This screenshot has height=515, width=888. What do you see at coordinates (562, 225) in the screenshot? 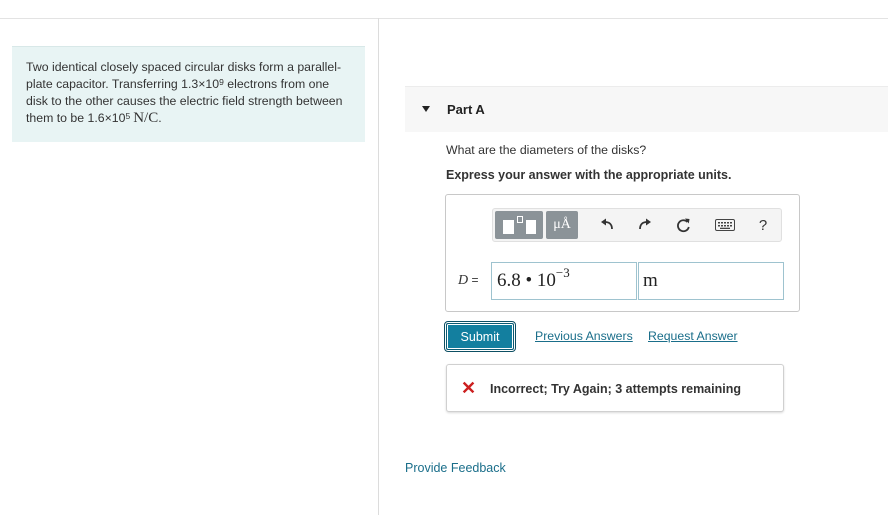
I see `units-icon: μÅ` at bounding box center [562, 225].